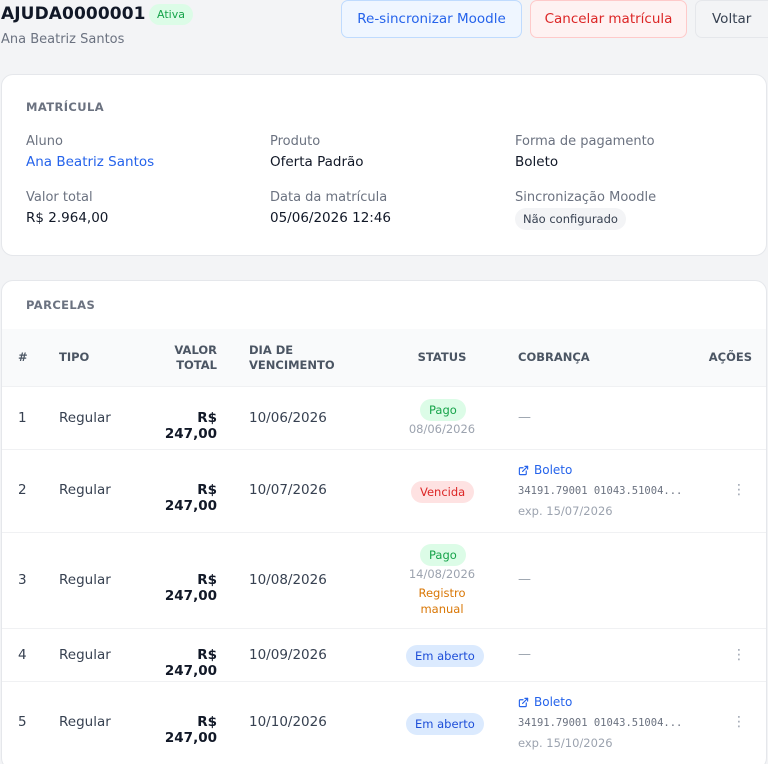 Image resolution: width=768 pixels, height=764 pixels. What do you see at coordinates (22, 418) in the screenshot?
I see `row-number: 1` at bounding box center [22, 418].